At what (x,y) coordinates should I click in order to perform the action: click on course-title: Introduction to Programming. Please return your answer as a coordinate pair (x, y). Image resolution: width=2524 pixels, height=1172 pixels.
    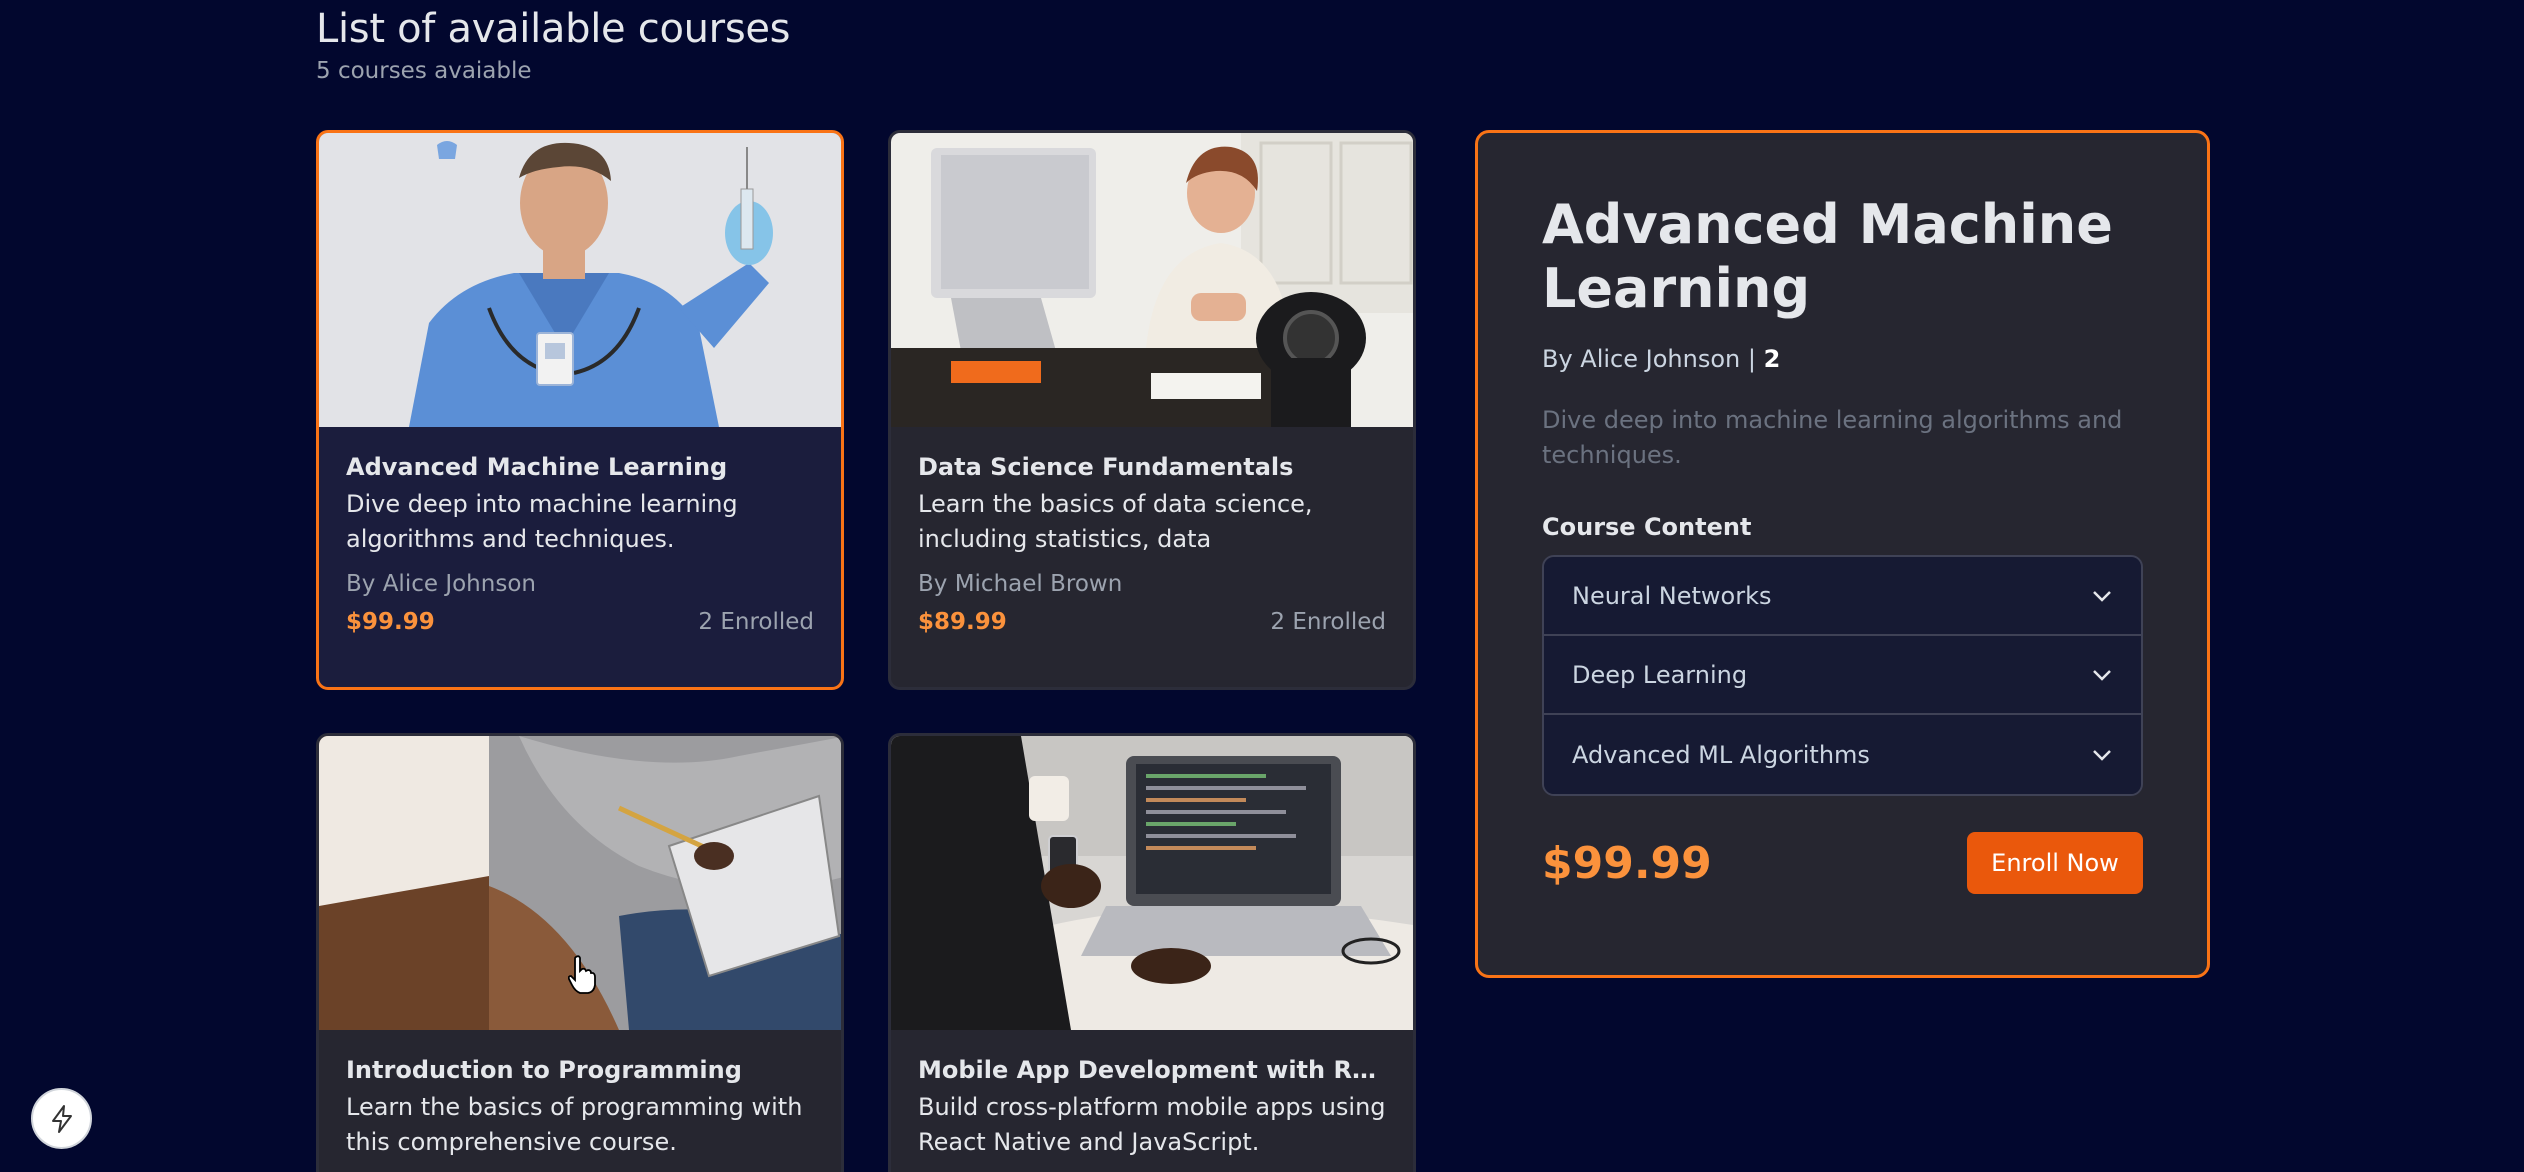
    Looking at the image, I should click on (544, 1070).